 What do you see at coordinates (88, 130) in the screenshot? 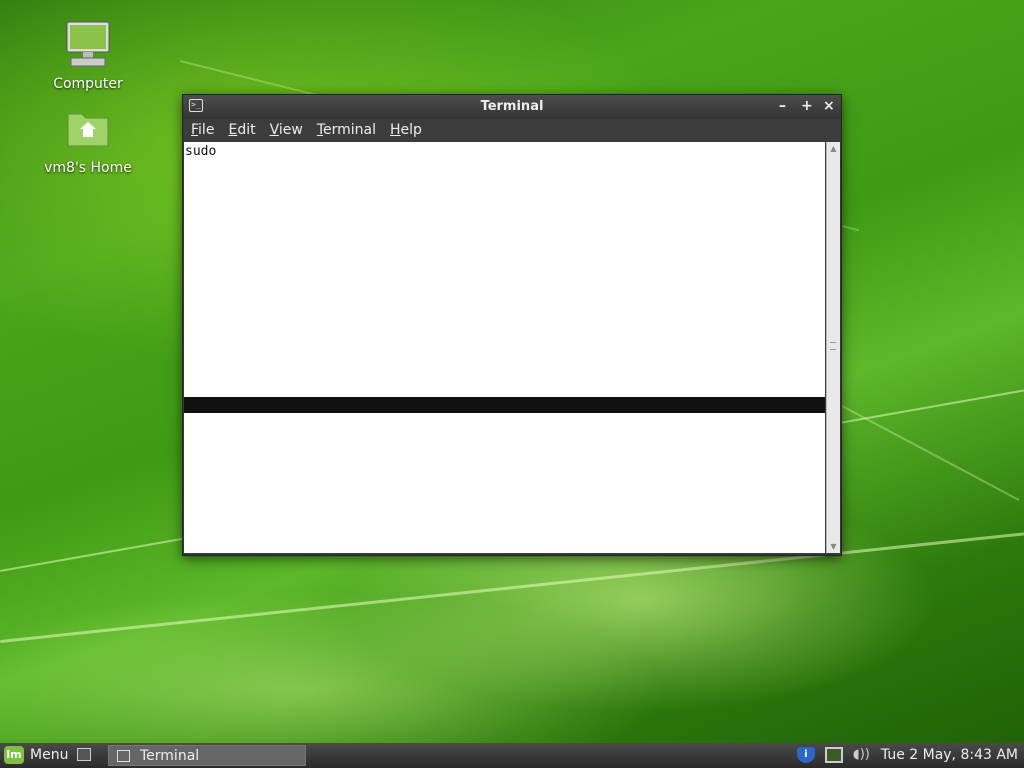
I see `home-folder-icon` at bounding box center [88, 130].